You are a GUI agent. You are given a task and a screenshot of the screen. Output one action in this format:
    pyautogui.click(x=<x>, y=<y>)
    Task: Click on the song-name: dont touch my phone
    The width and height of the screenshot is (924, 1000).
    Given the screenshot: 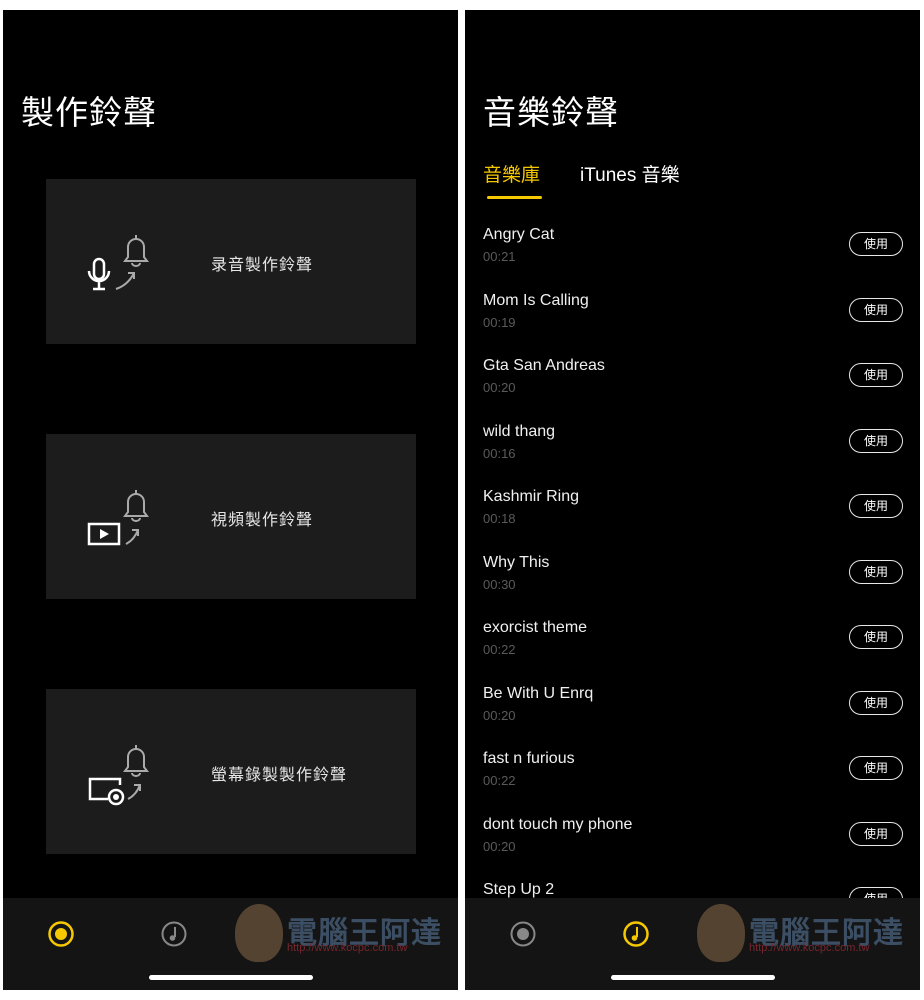 What is the action you would take?
    pyautogui.click(x=558, y=824)
    